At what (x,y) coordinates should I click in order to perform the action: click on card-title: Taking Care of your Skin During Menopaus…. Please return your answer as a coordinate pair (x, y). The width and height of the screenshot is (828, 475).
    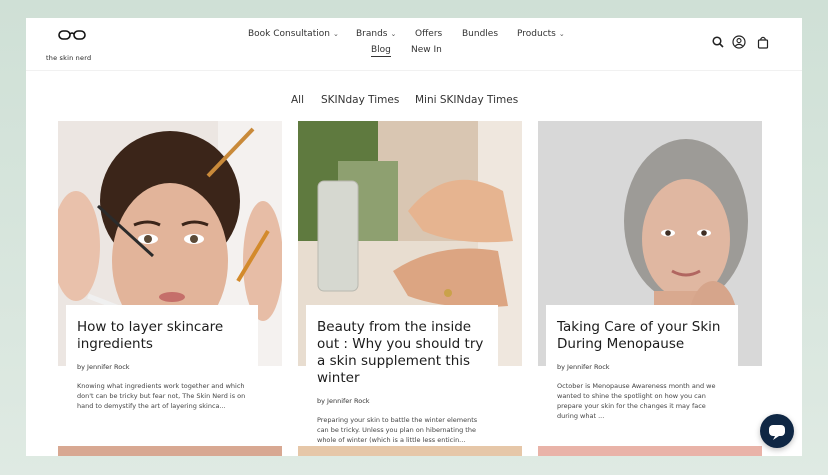
    Looking at the image, I should click on (642, 336).